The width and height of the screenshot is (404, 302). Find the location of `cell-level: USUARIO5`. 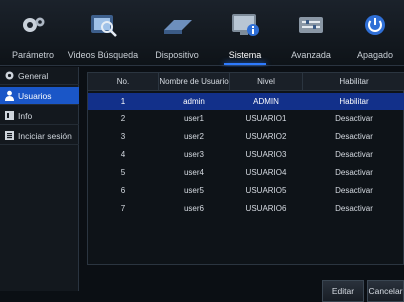

cell-level: USUARIO5 is located at coordinates (266, 190).